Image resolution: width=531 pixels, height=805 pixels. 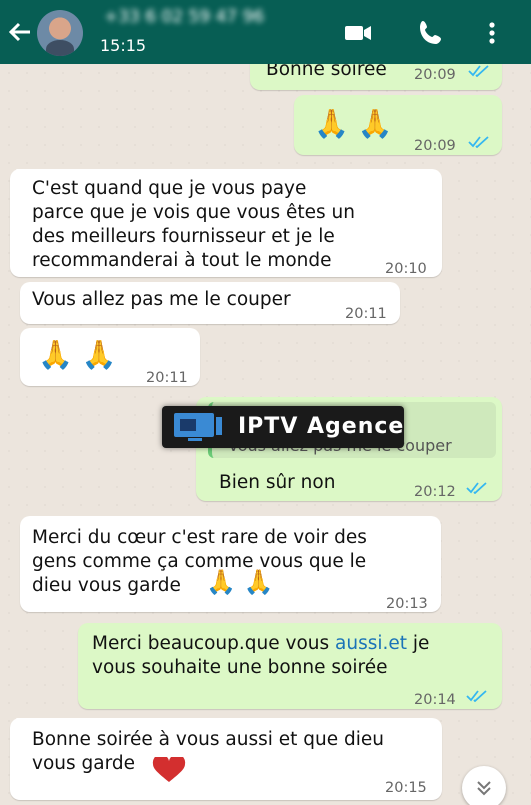 I want to click on tv-icon, so click(x=198, y=427).